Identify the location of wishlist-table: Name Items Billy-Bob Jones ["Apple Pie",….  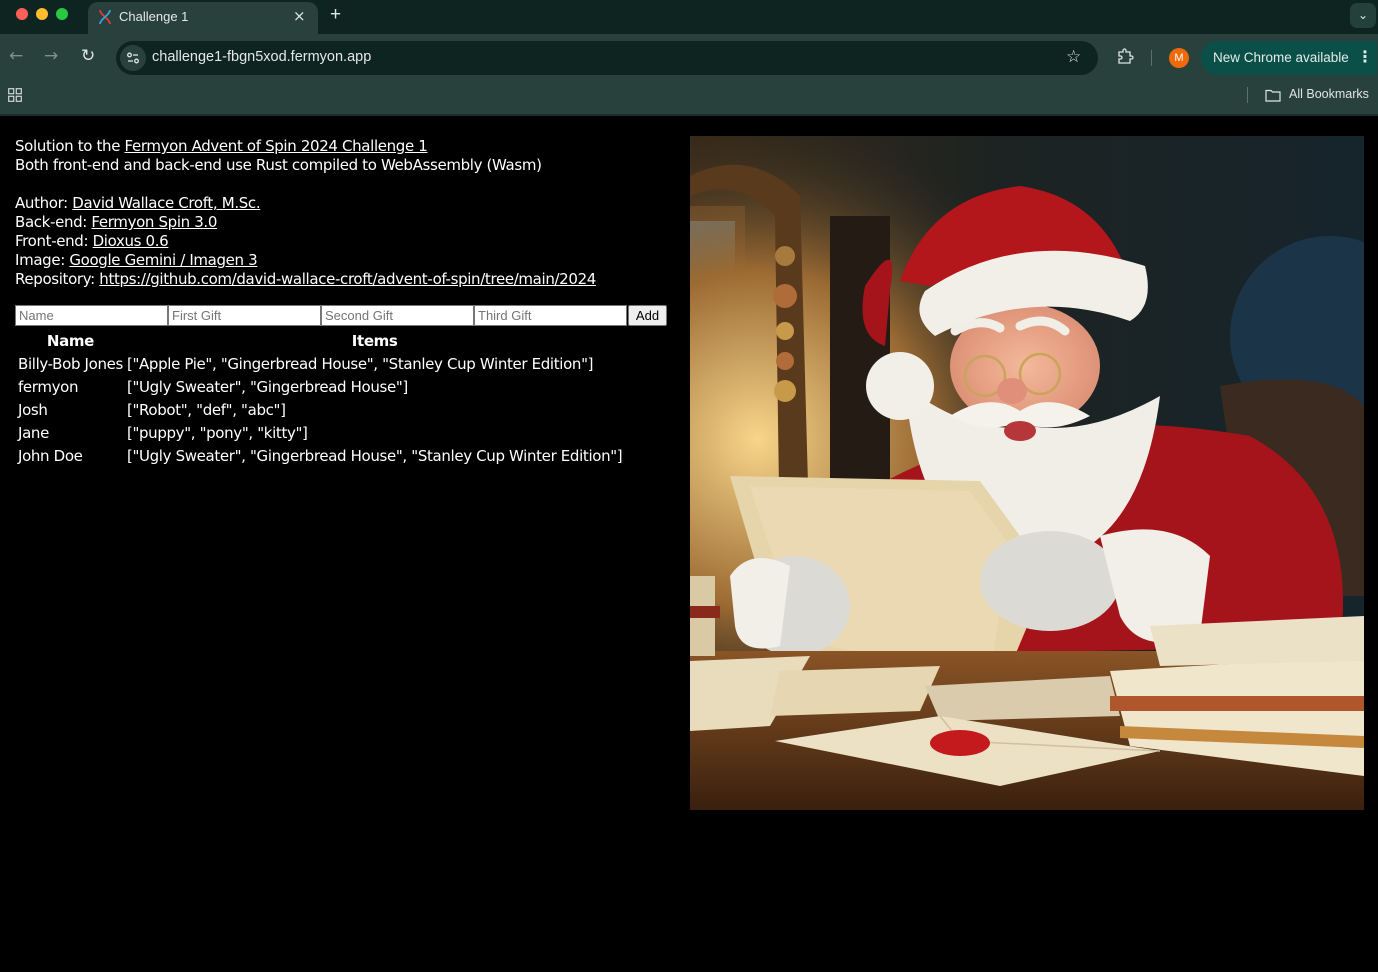
(320, 398).